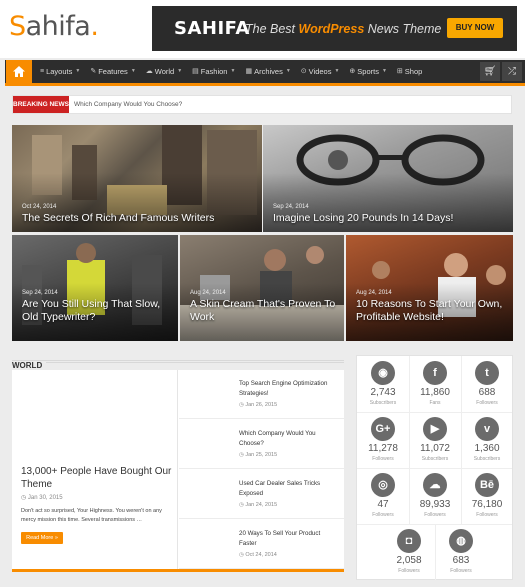  Describe the element at coordinates (435, 392) in the screenshot. I see `social-count: 11,860` at that location.